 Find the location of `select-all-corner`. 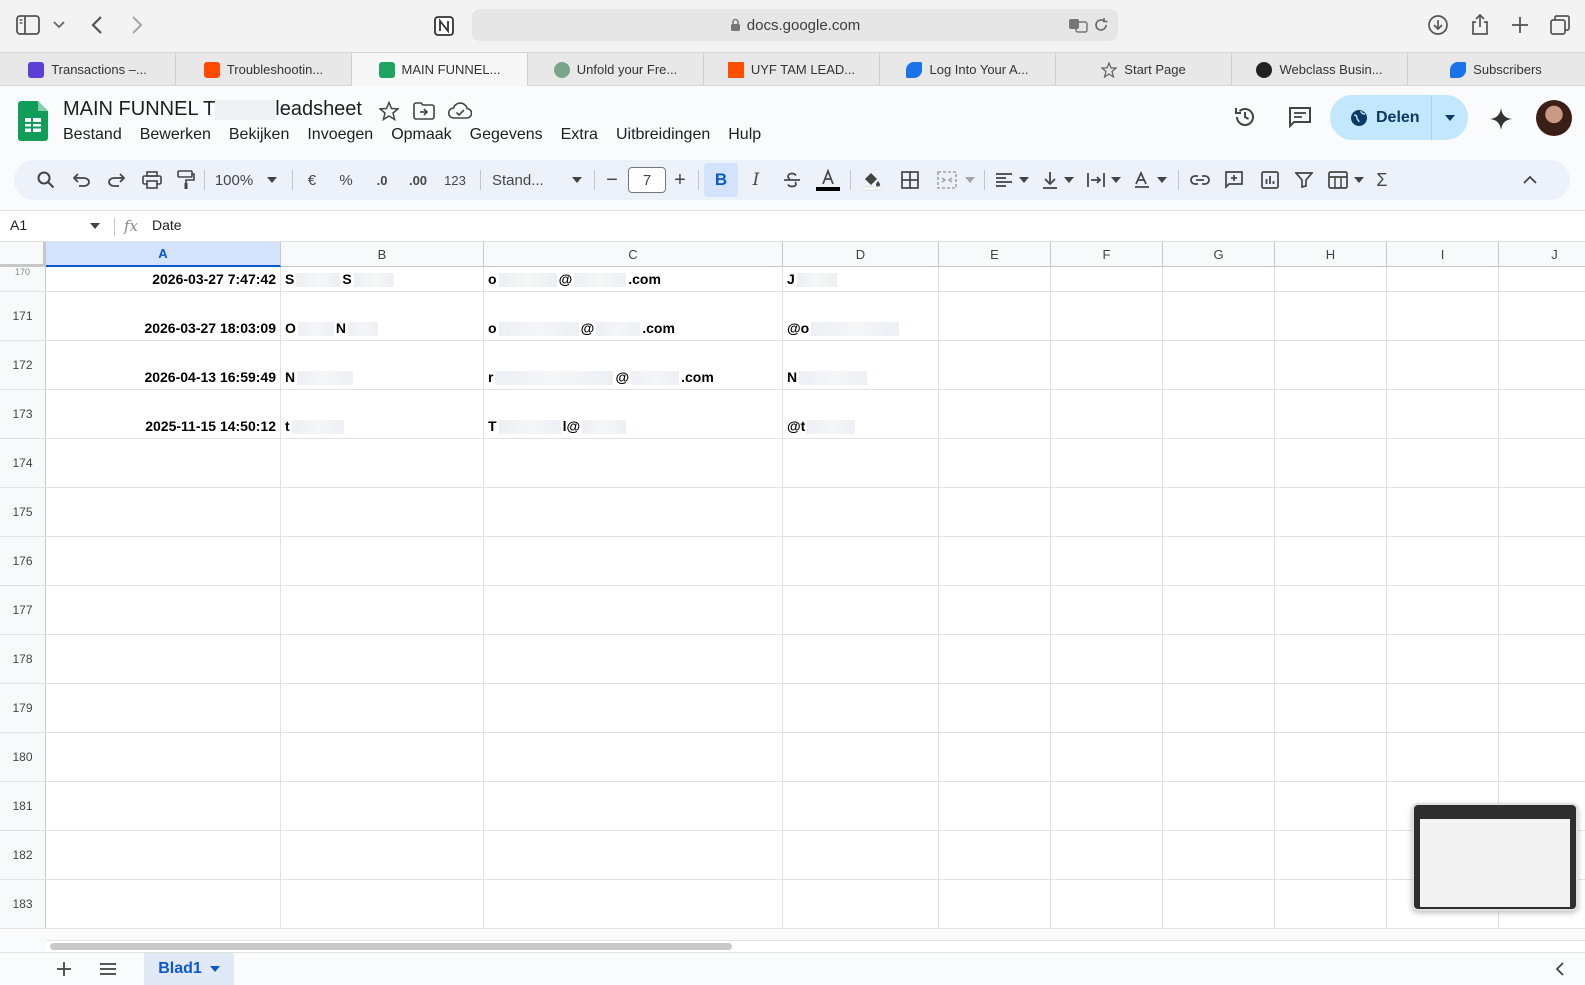

select-all-corner is located at coordinates (23, 254).